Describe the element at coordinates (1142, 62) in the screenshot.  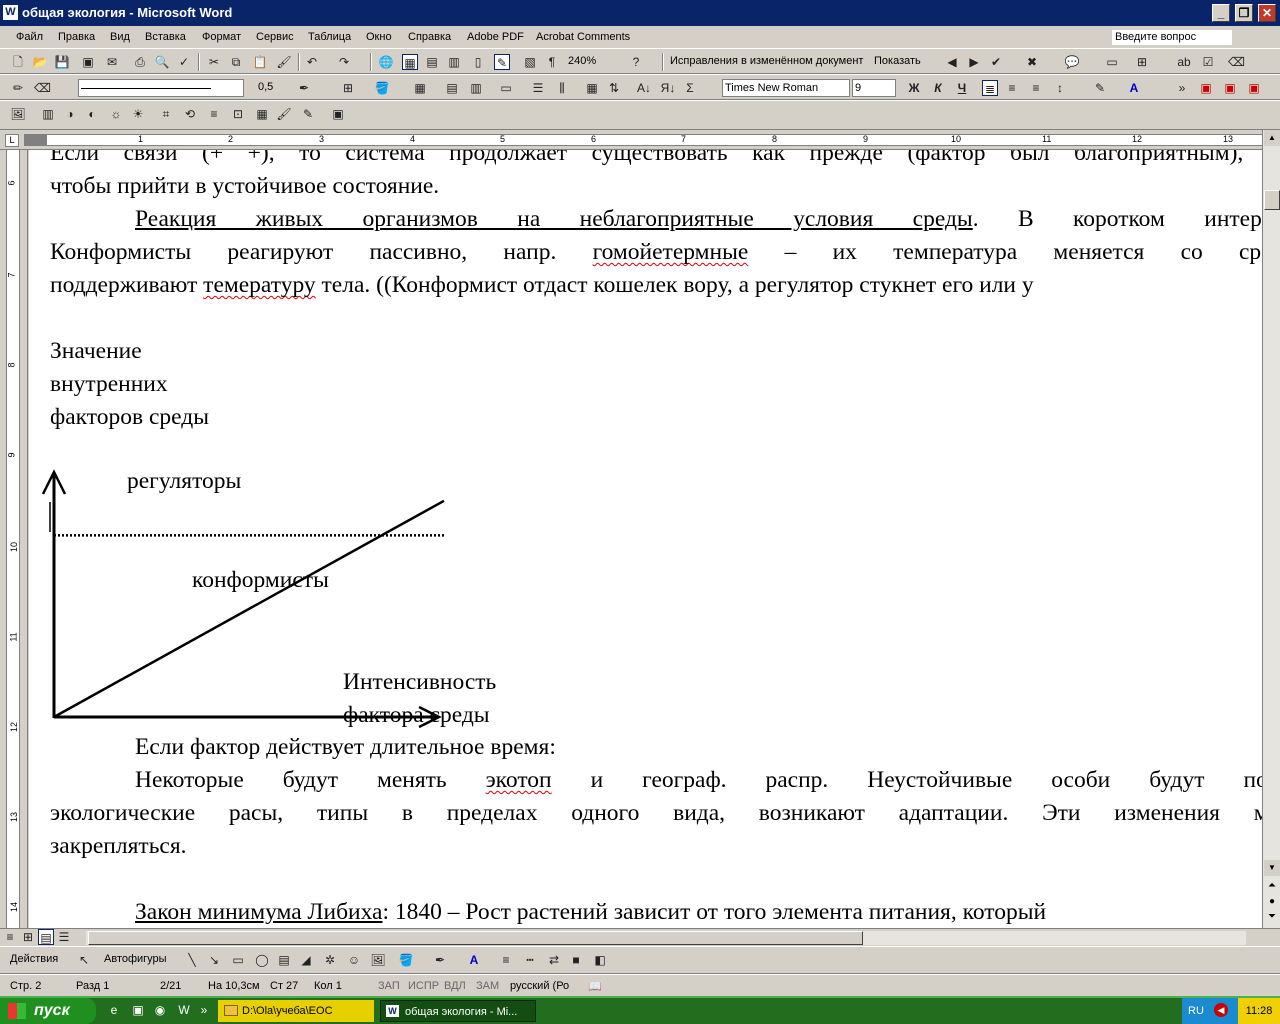
I see `outline-icon: ⊞` at that location.